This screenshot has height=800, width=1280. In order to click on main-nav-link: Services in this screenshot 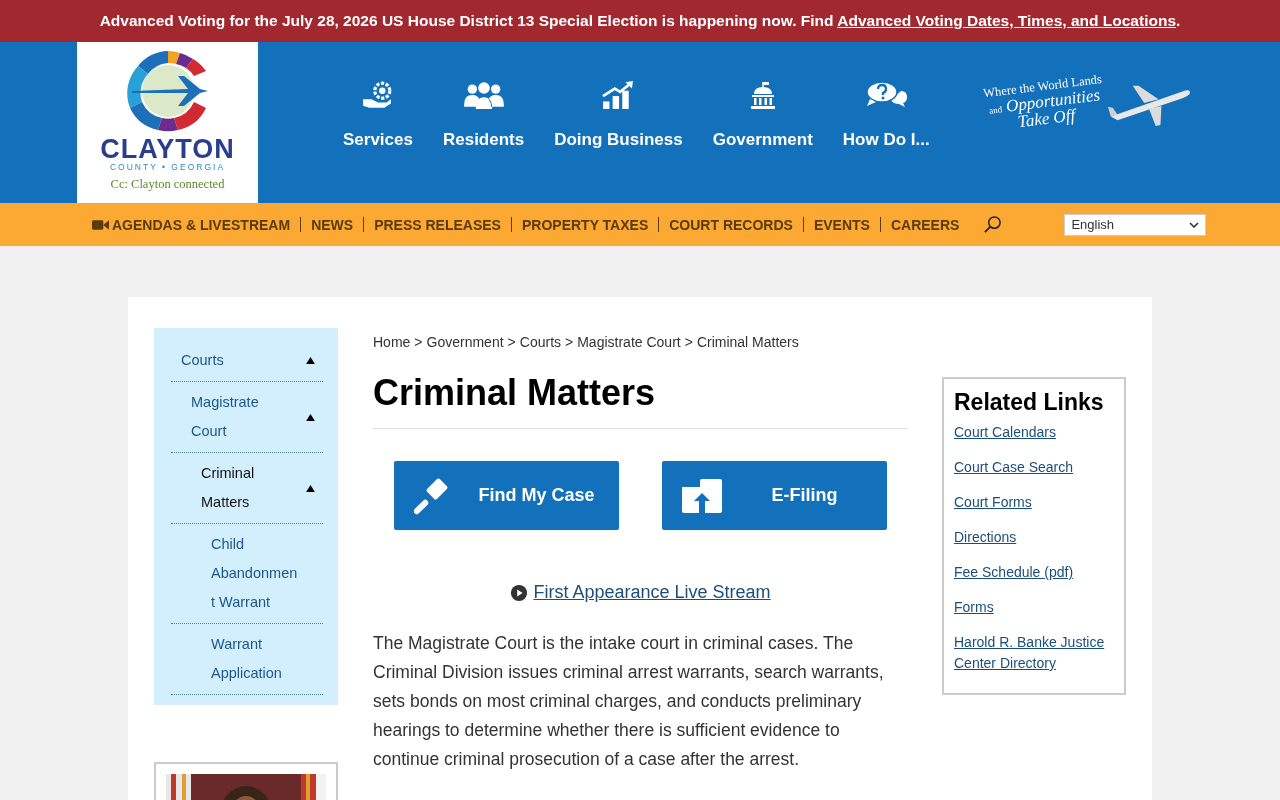, I will do `click(378, 115)`.